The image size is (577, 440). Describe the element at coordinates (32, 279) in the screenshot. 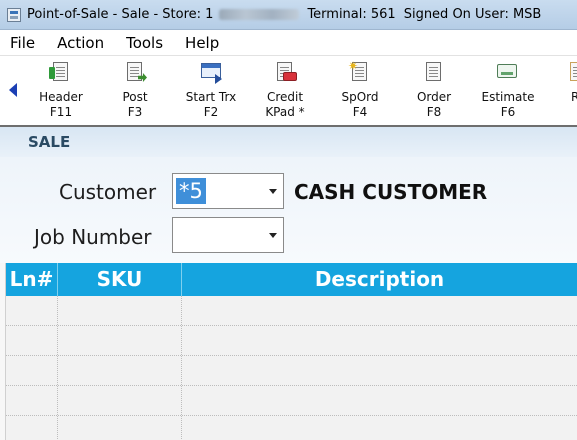

I see `col-line-number: Ln#` at that location.